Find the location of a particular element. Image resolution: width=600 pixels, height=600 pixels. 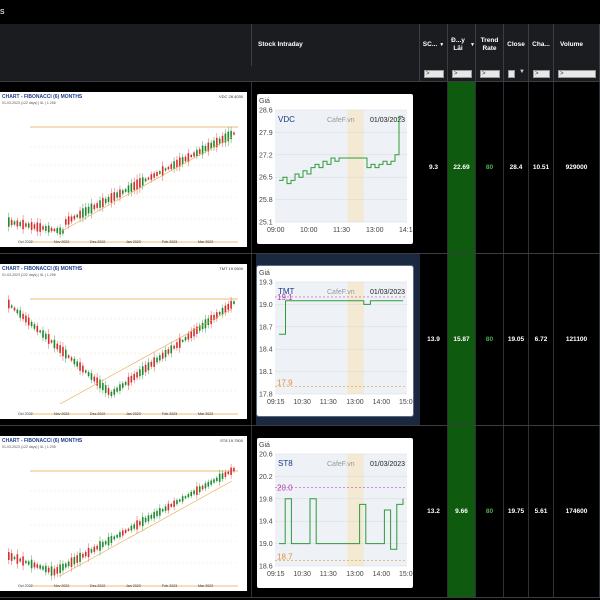

score-value: 9.3 is located at coordinates (433, 167).